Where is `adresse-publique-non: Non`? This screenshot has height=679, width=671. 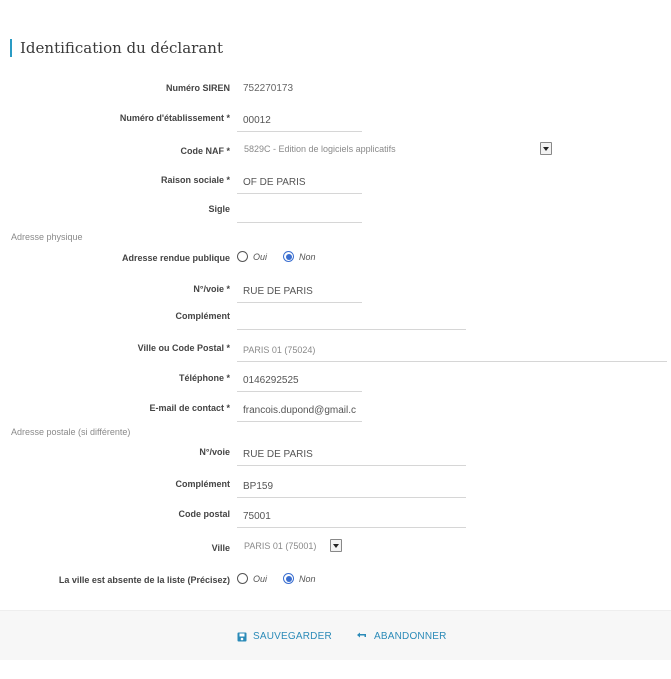 adresse-publique-non: Non is located at coordinates (299, 256).